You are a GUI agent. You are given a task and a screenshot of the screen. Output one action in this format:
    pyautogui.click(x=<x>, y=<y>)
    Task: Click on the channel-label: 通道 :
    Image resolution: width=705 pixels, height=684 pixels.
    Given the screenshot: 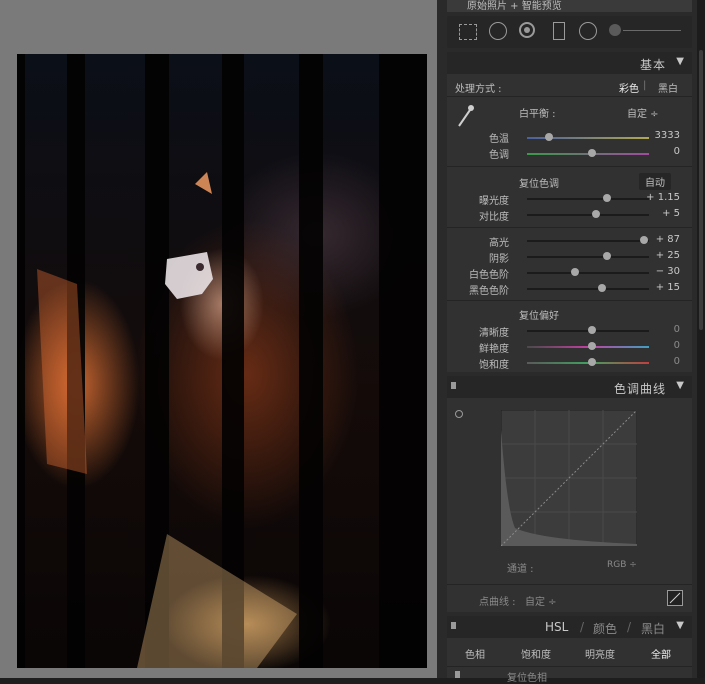 What is the action you would take?
    pyautogui.click(x=520, y=569)
    